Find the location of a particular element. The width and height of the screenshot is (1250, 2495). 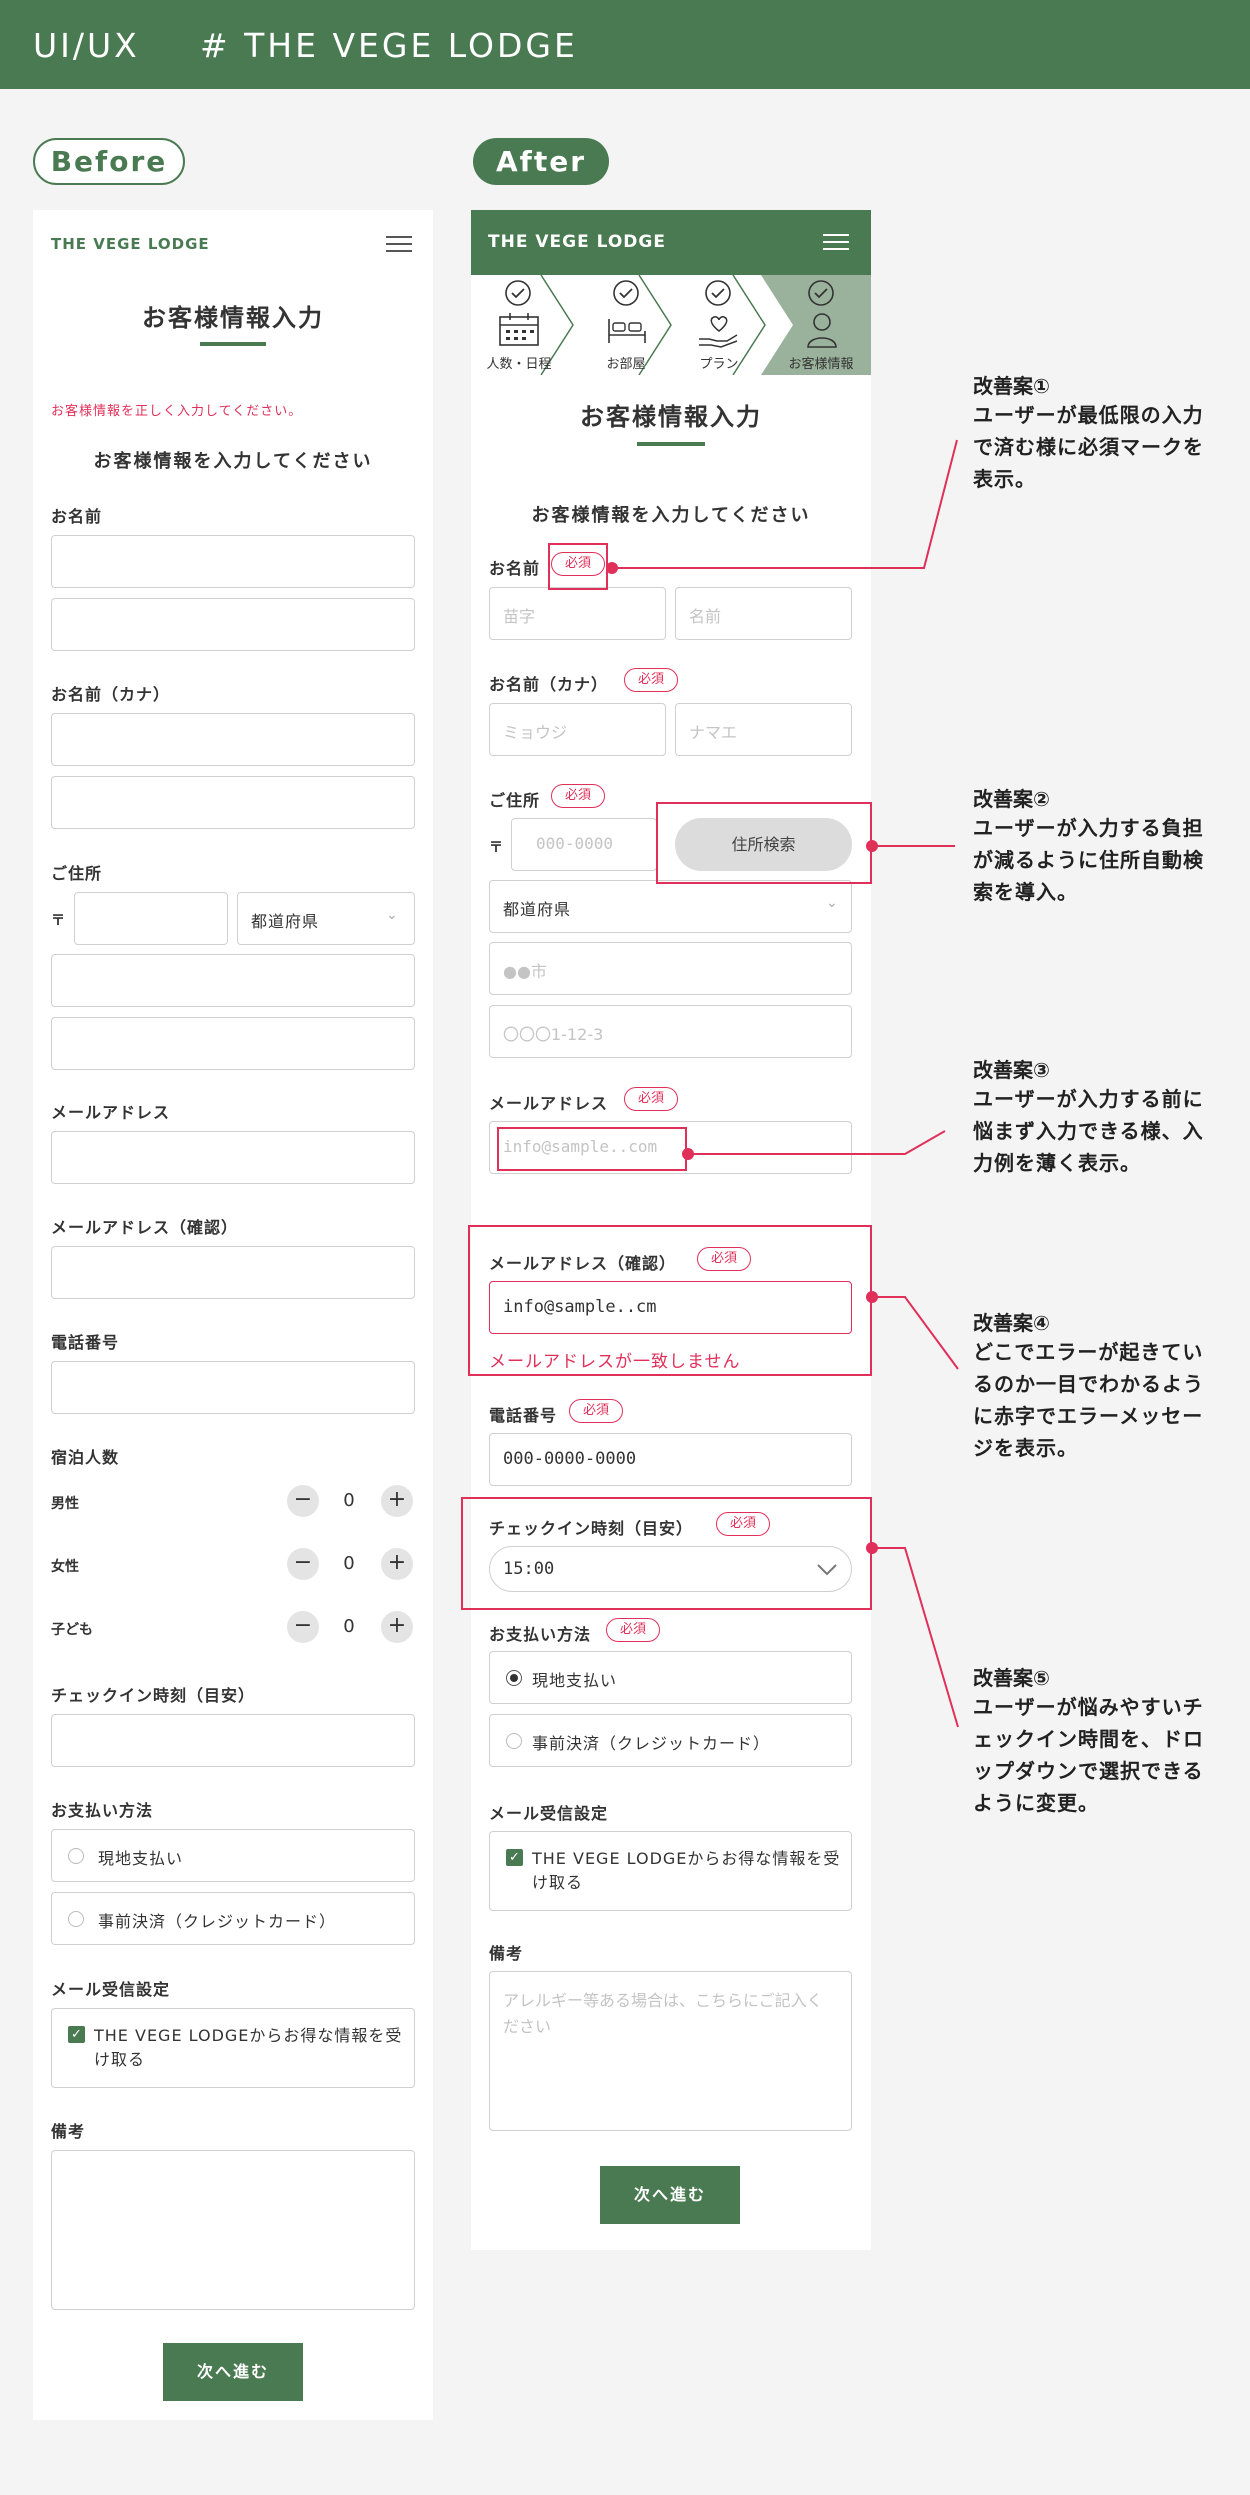

after-mail-label: メール受信設定 is located at coordinates (549, 1813).